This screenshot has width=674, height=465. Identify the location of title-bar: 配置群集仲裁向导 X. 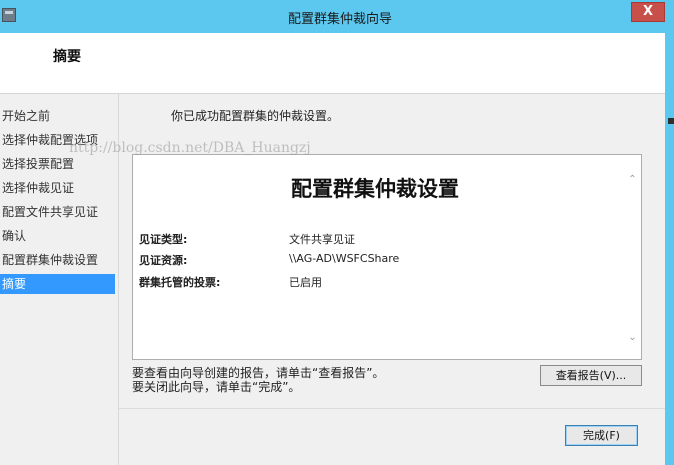
(337, 17).